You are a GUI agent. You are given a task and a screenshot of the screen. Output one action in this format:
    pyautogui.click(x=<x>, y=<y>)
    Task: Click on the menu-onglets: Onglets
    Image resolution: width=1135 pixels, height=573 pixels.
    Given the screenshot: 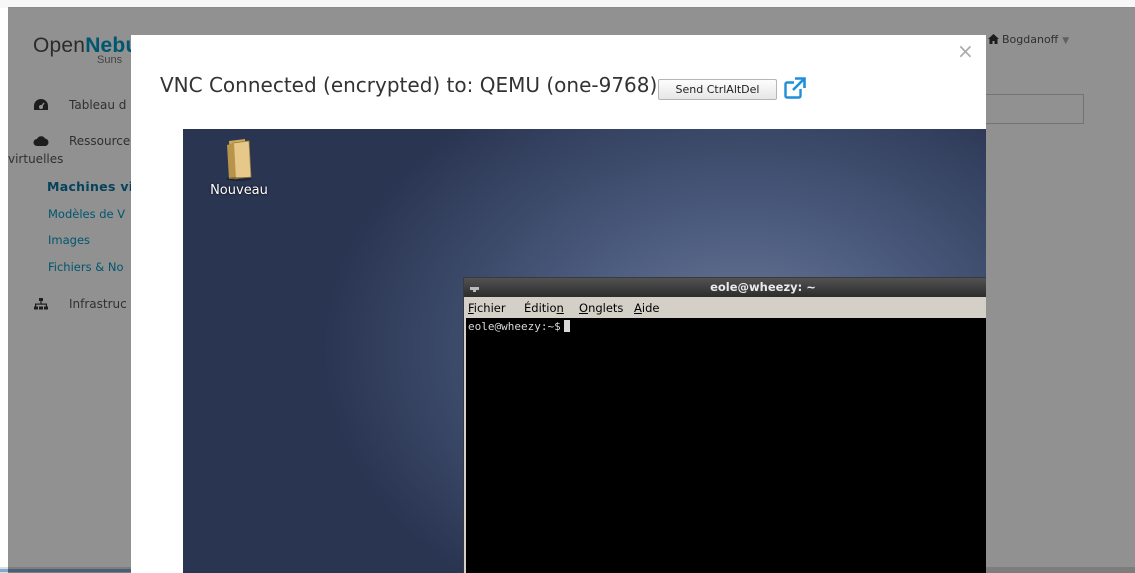 What is the action you would take?
    pyautogui.click(x=601, y=308)
    